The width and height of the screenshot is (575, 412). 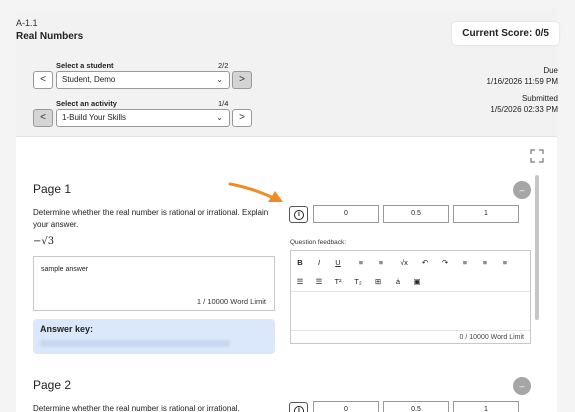 What do you see at coordinates (27, 23) in the screenshot?
I see `activity-code: A-1.1` at bounding box center [27, 23].